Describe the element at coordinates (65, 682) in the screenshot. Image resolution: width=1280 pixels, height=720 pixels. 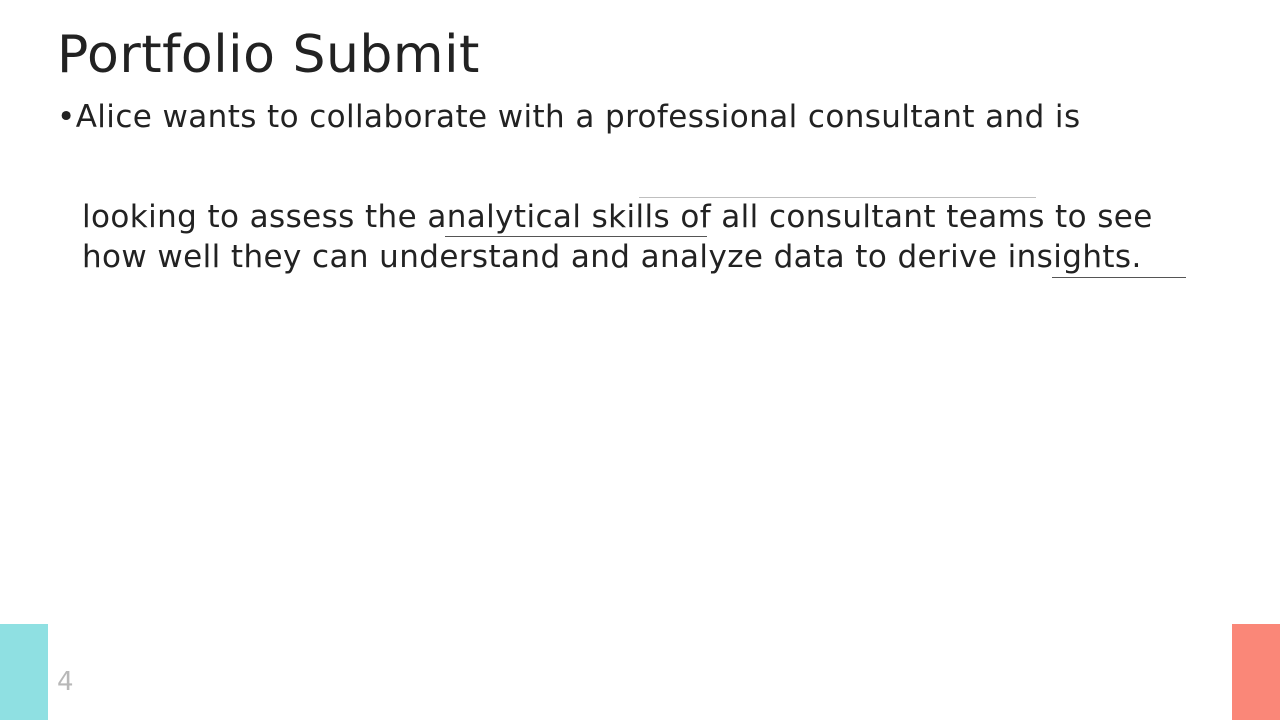
I see `page-number: 4` at that location.